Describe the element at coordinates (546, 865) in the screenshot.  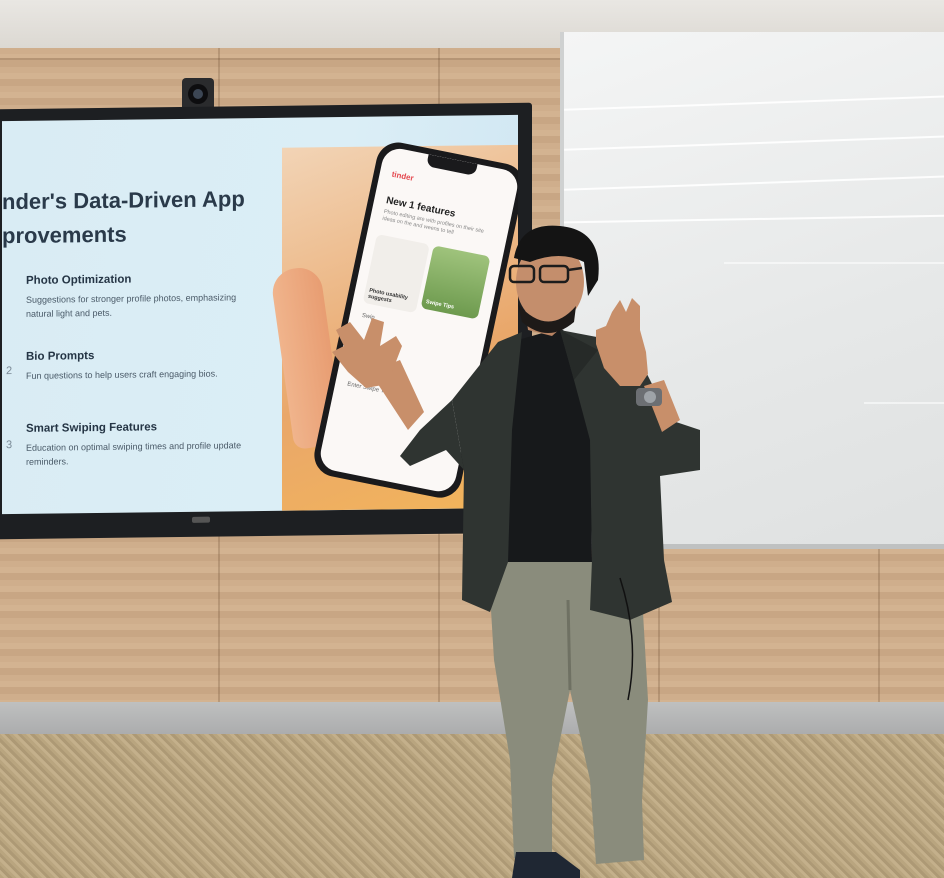
I see `presenter-shoes` at that location.